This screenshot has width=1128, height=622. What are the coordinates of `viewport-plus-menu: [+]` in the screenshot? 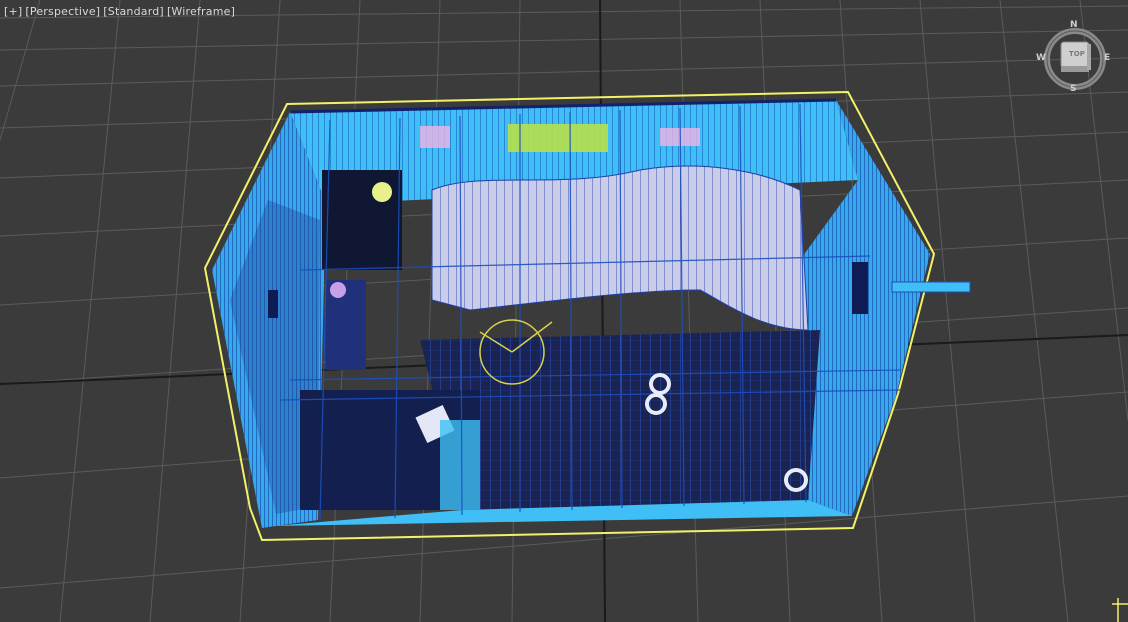 It's located at (13, 11).